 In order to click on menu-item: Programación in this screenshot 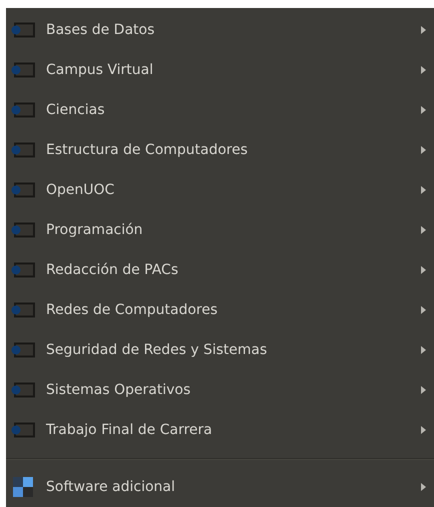, I will do `click(220, 230)`.